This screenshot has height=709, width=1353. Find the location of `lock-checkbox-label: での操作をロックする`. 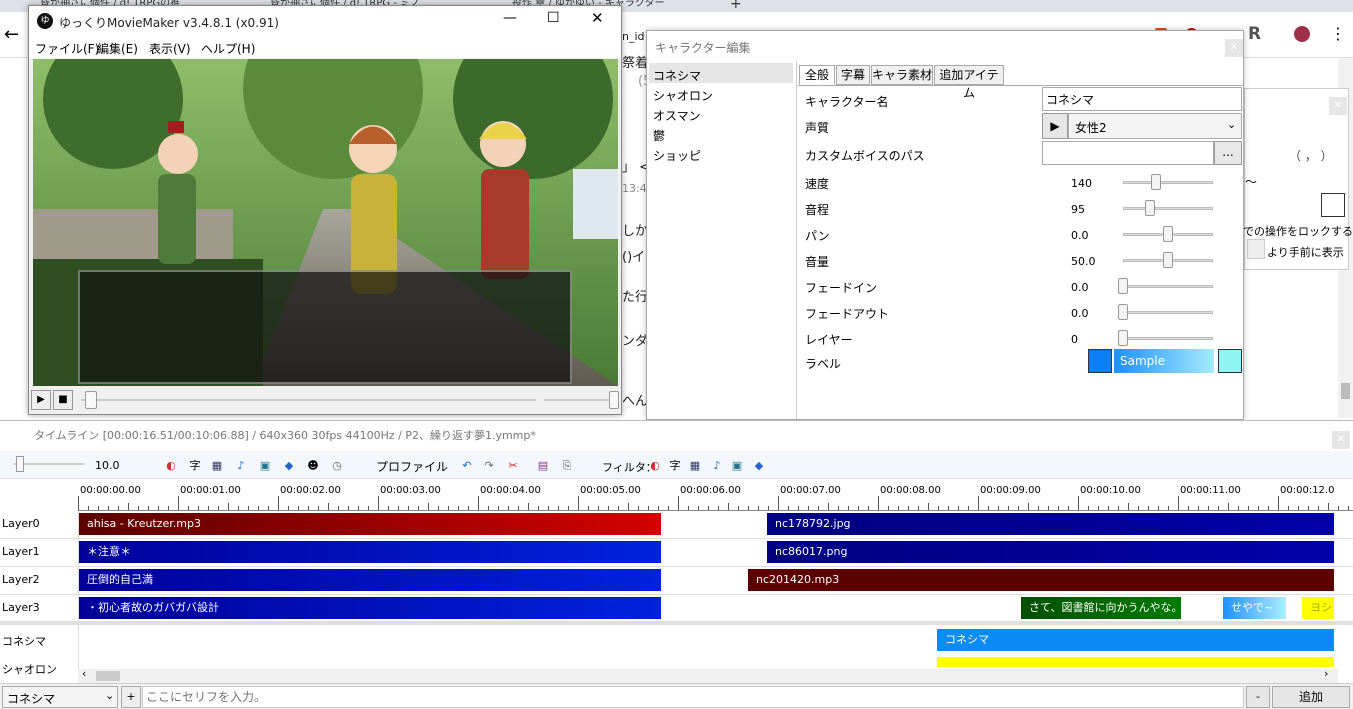

lock-checkbox-label: での操作をロックする is located at coordinates (1298, 231).